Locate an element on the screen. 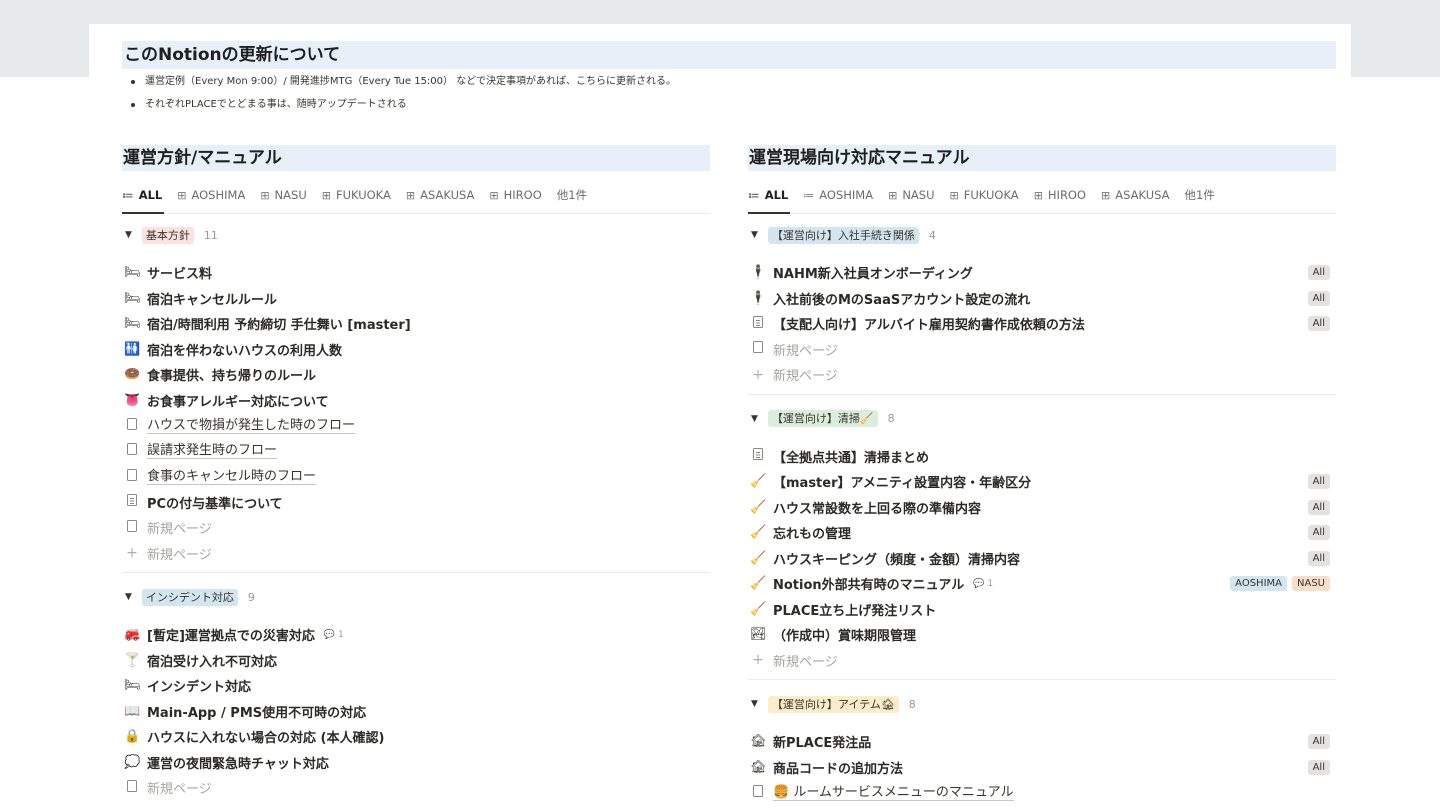  tab-label: ASAKUSA is located at coordinates (447, 195).